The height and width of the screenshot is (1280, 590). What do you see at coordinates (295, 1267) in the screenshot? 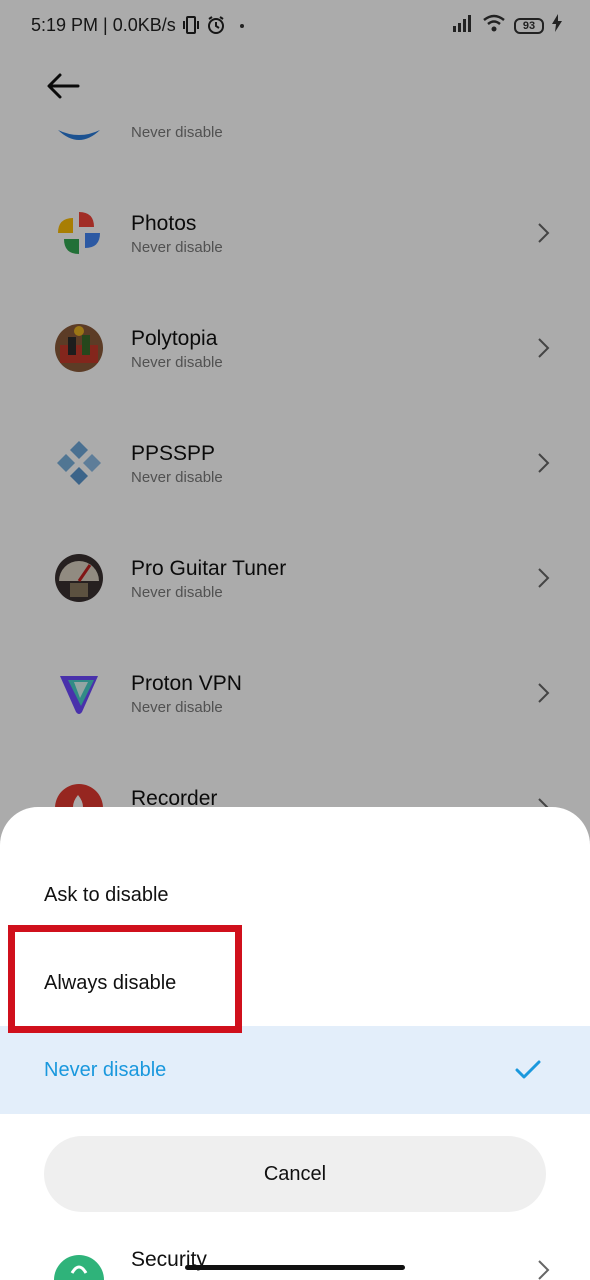
I see `home-indicator` at bounding box center [295, 1267].